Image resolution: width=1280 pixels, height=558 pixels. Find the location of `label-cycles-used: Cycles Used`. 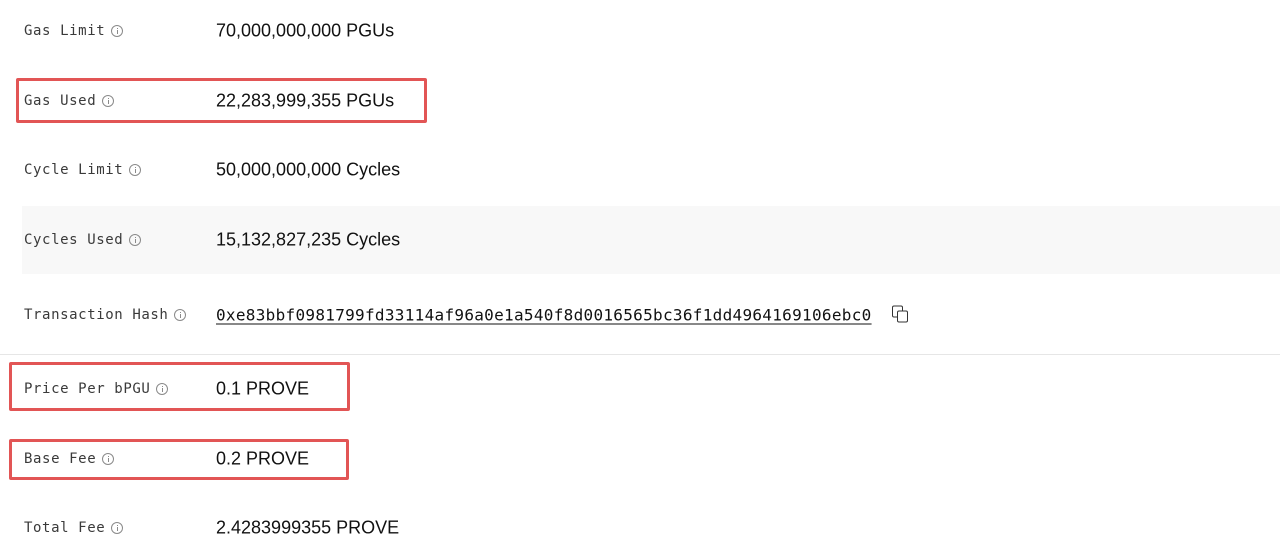

label-cycles-used: Cycles Used is located at coordinates (74, 240).